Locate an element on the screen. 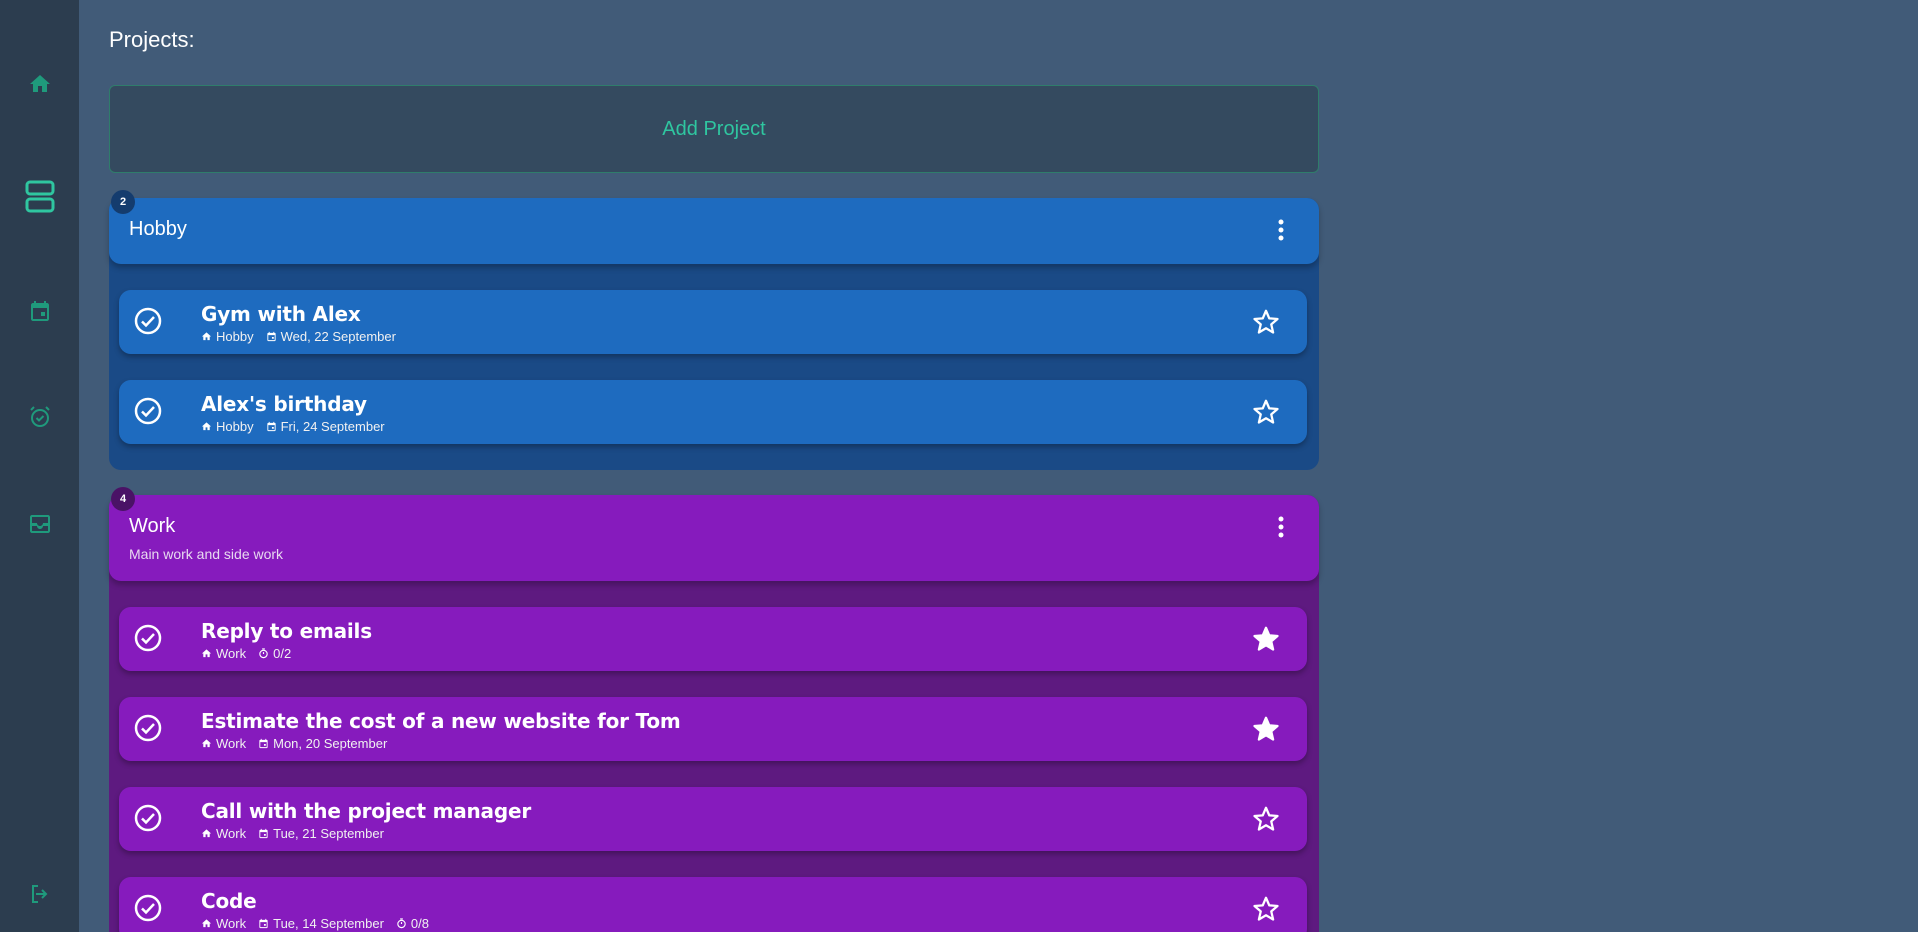 The width and height of the screenshot is (1918, 932). archive-icon is located at coordinates (39, 524).